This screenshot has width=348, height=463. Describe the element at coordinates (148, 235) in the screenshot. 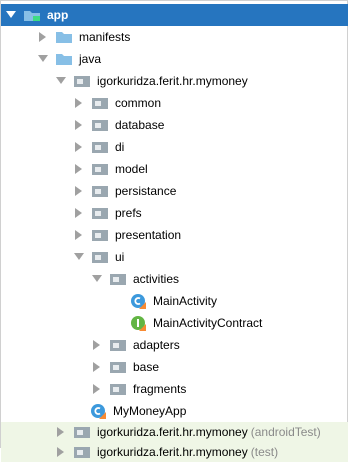

I see `tree-row-label: presentation` at that location.